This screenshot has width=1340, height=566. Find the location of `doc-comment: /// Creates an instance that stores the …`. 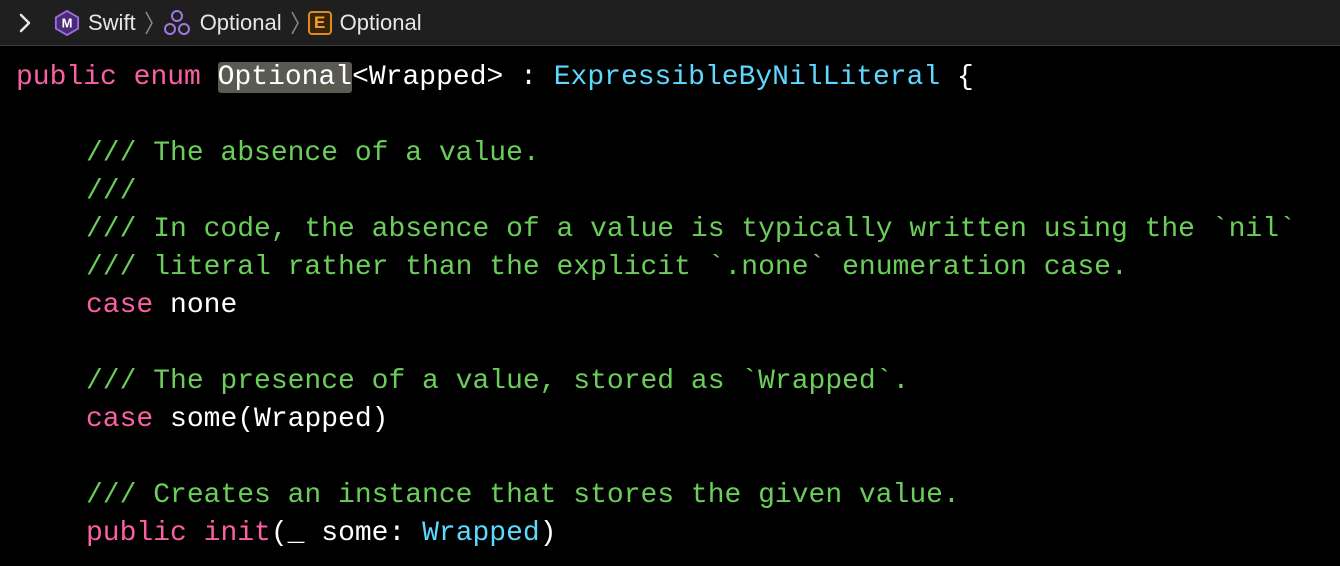

doc-comment: /// Creates an instance that stores the … is located at coordinates (523, 495).